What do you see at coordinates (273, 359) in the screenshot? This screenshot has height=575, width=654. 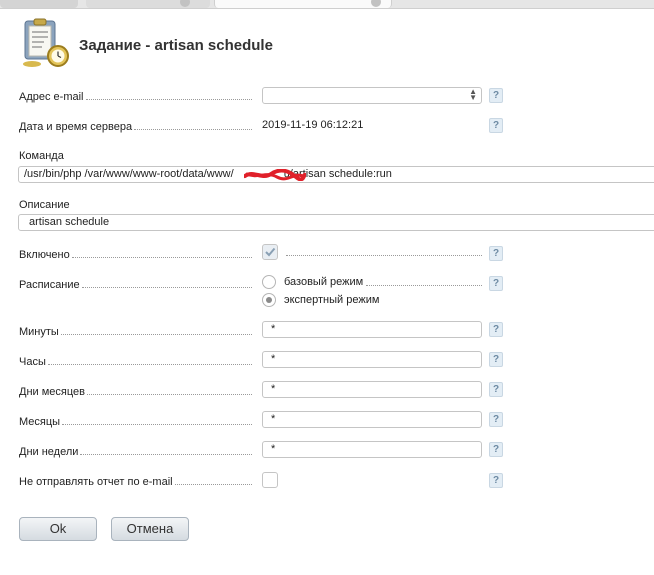 I see `hours-value: *` at bounding box center [273, 359].